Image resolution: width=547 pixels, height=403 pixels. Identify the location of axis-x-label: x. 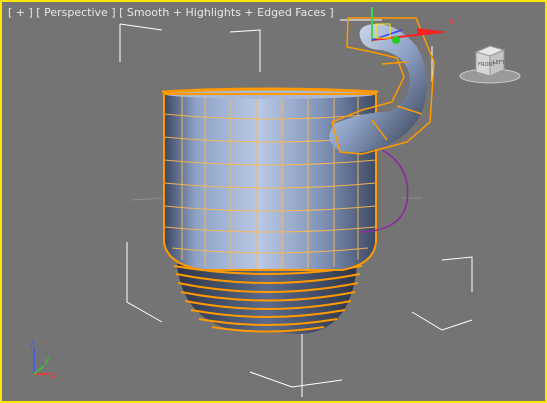
(54, 376).